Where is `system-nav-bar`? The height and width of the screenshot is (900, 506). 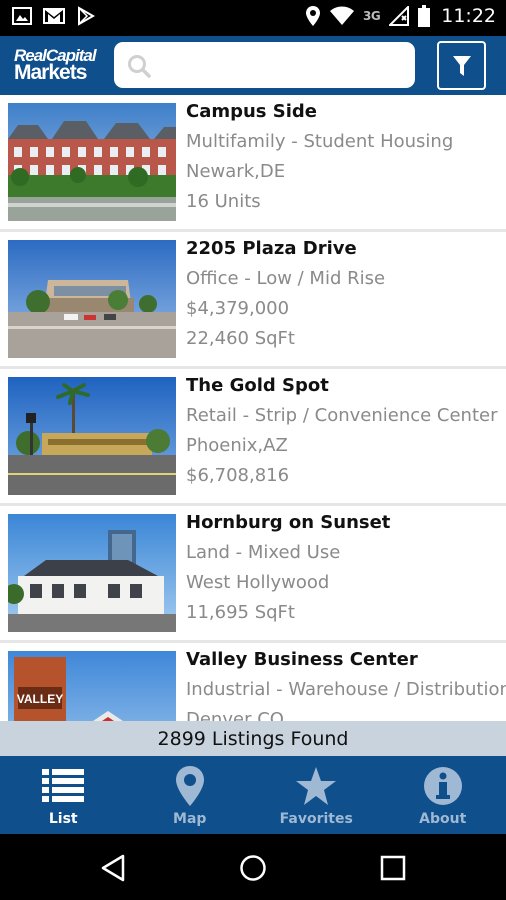 system-nav-bar is located at coordinates (253, 867).